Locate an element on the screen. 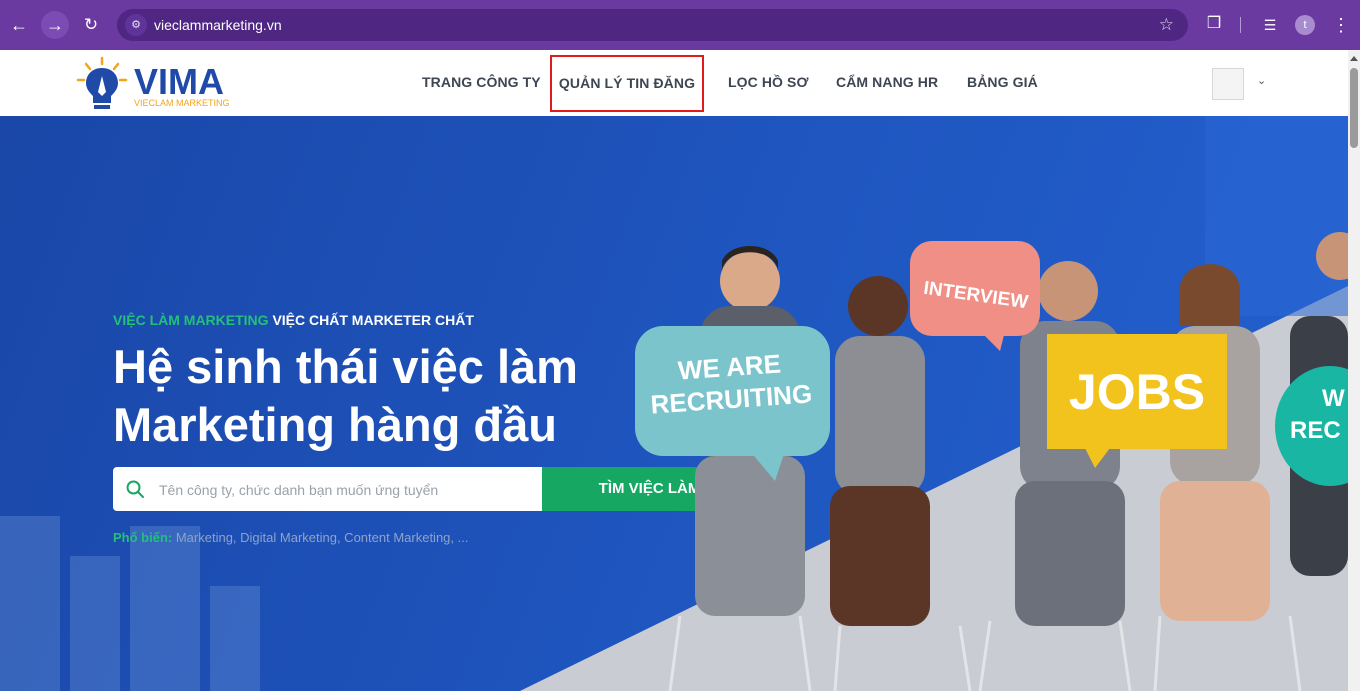 The width and height of the screenshot is (1360, 691). job-search-input is located at coordinates (349, 490).